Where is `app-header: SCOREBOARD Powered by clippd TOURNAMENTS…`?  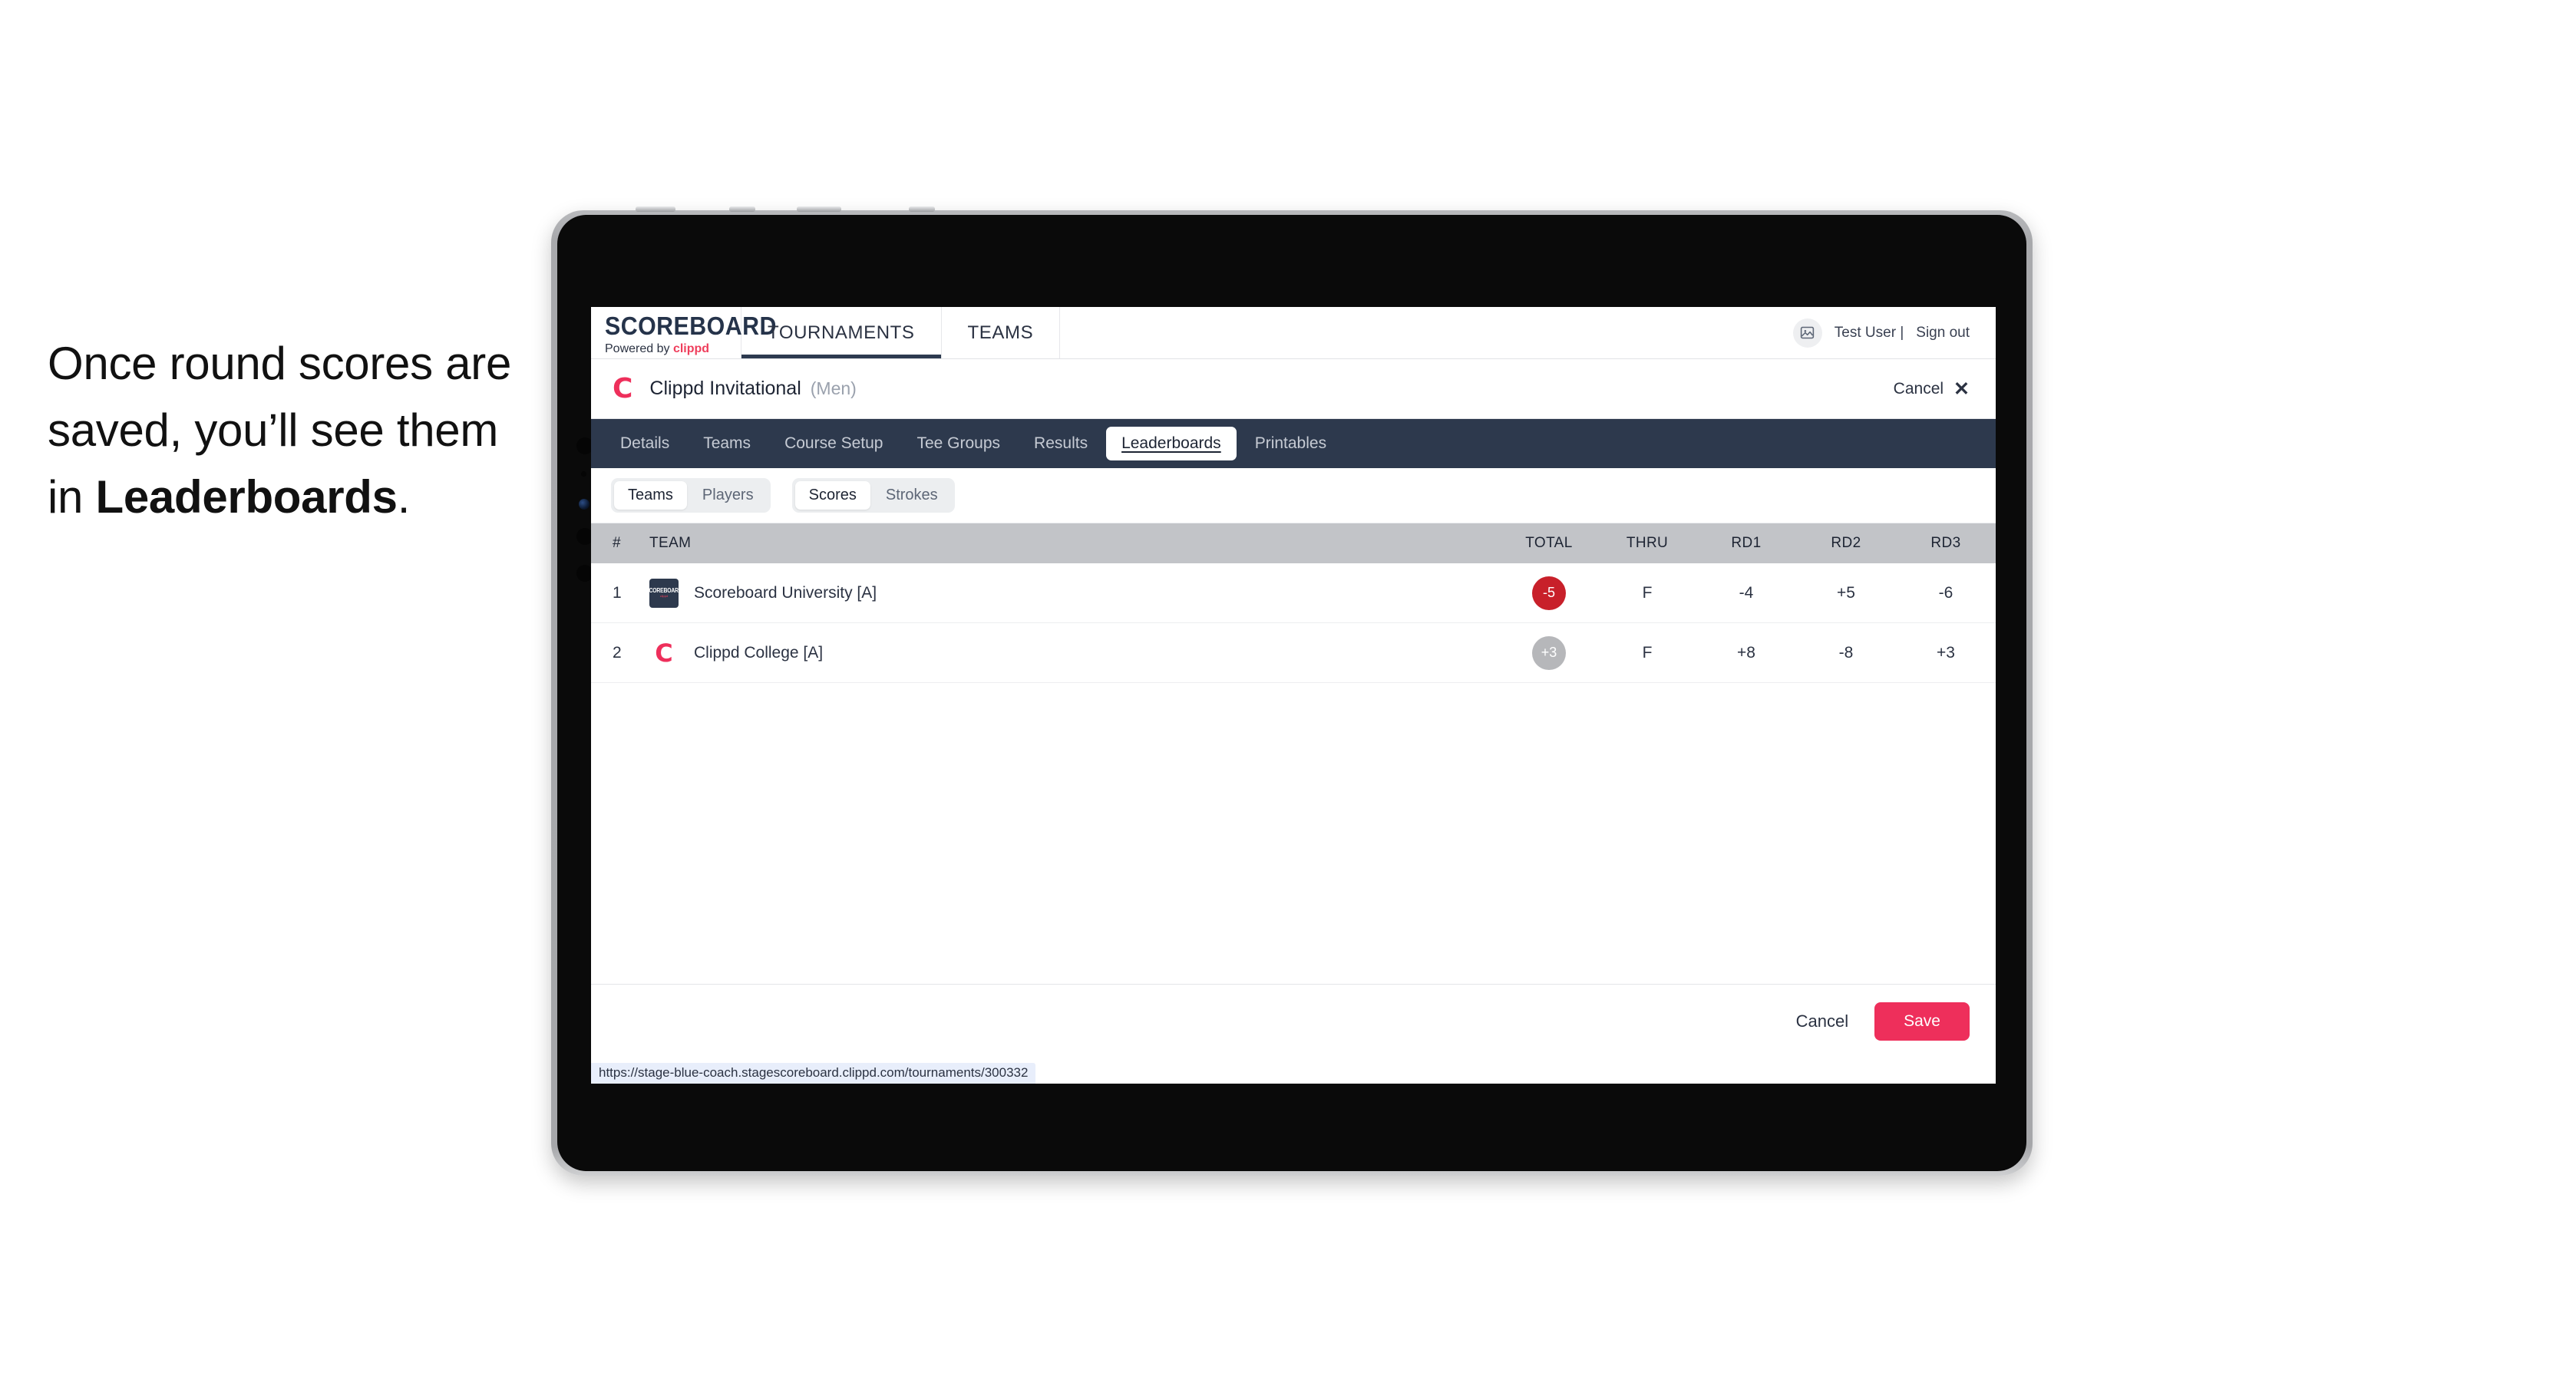
app-header: SCOREBOARD Powered by clippd TOURNAMENTS… is located at coordinates (1293, 333).